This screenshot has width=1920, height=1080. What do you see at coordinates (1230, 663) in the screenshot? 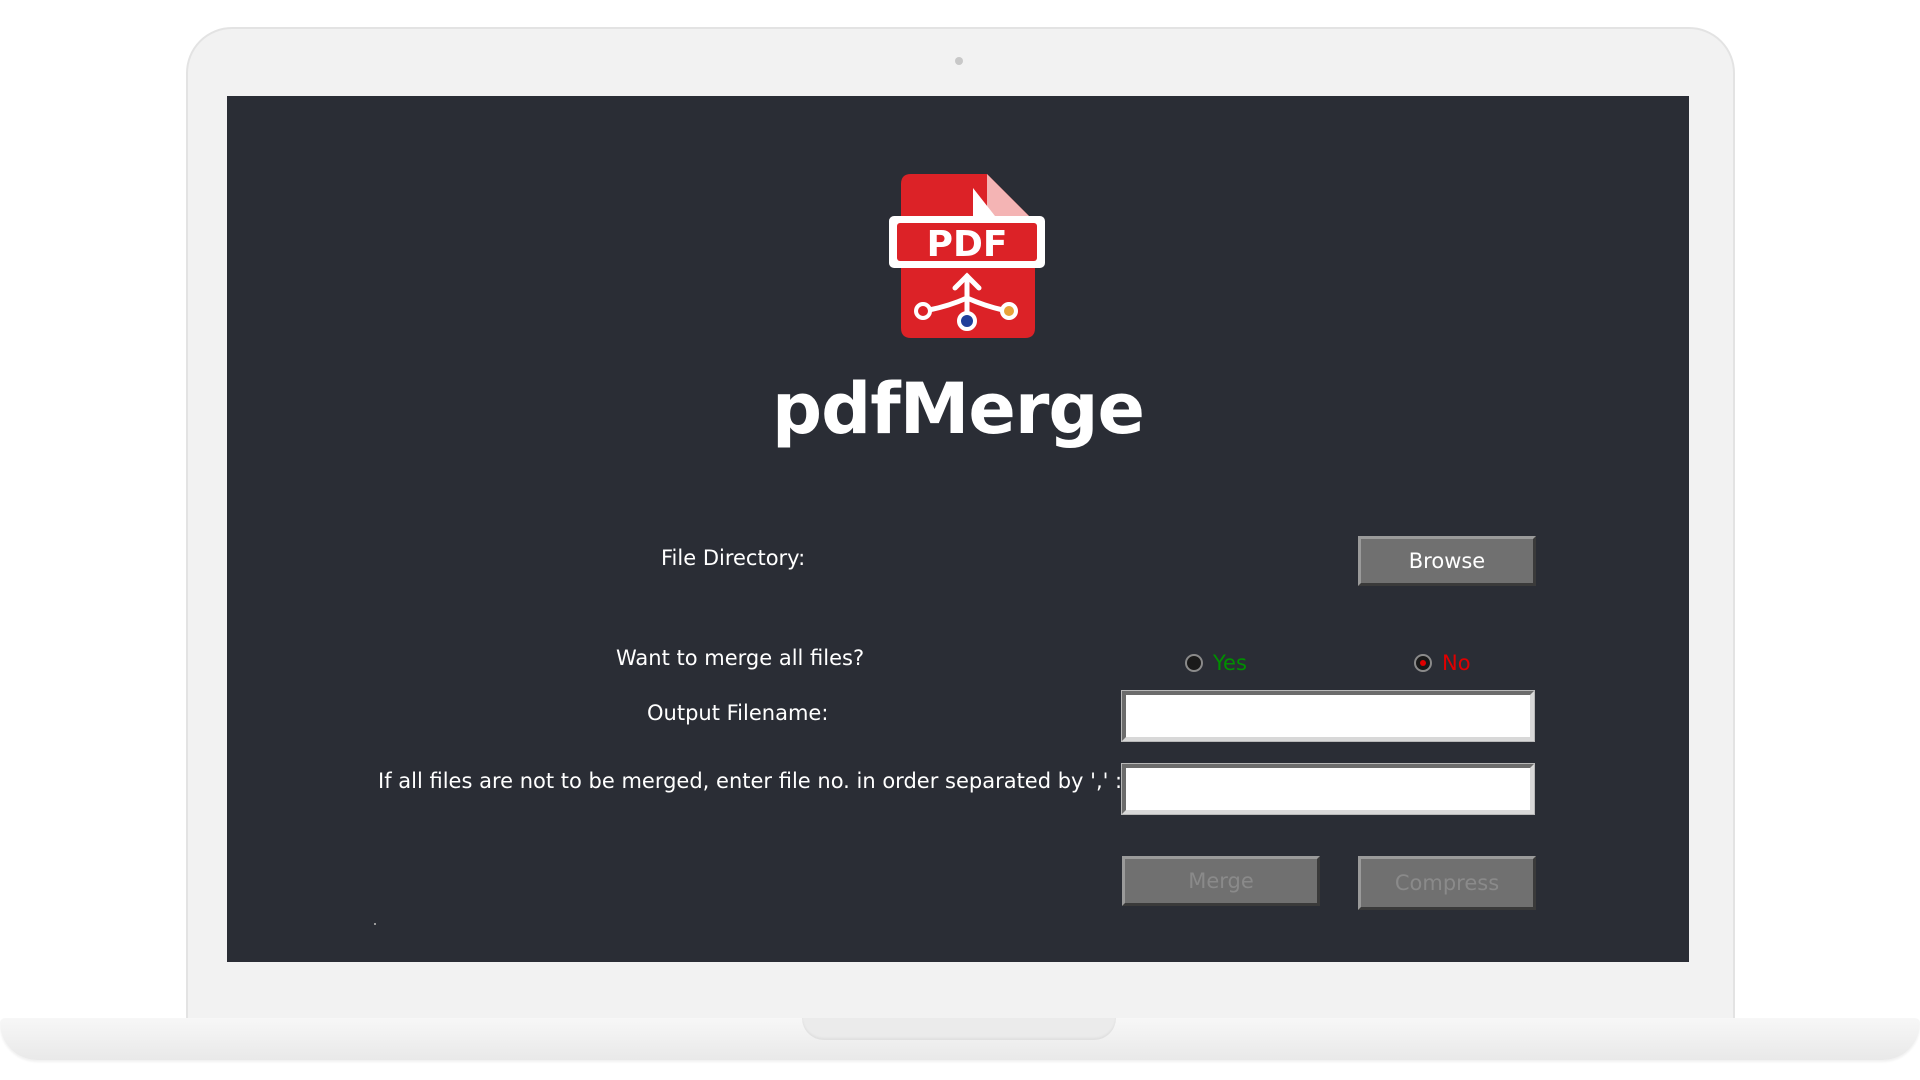
I see `yes-radio-label: Yes` at bounding box center [1230, 663].